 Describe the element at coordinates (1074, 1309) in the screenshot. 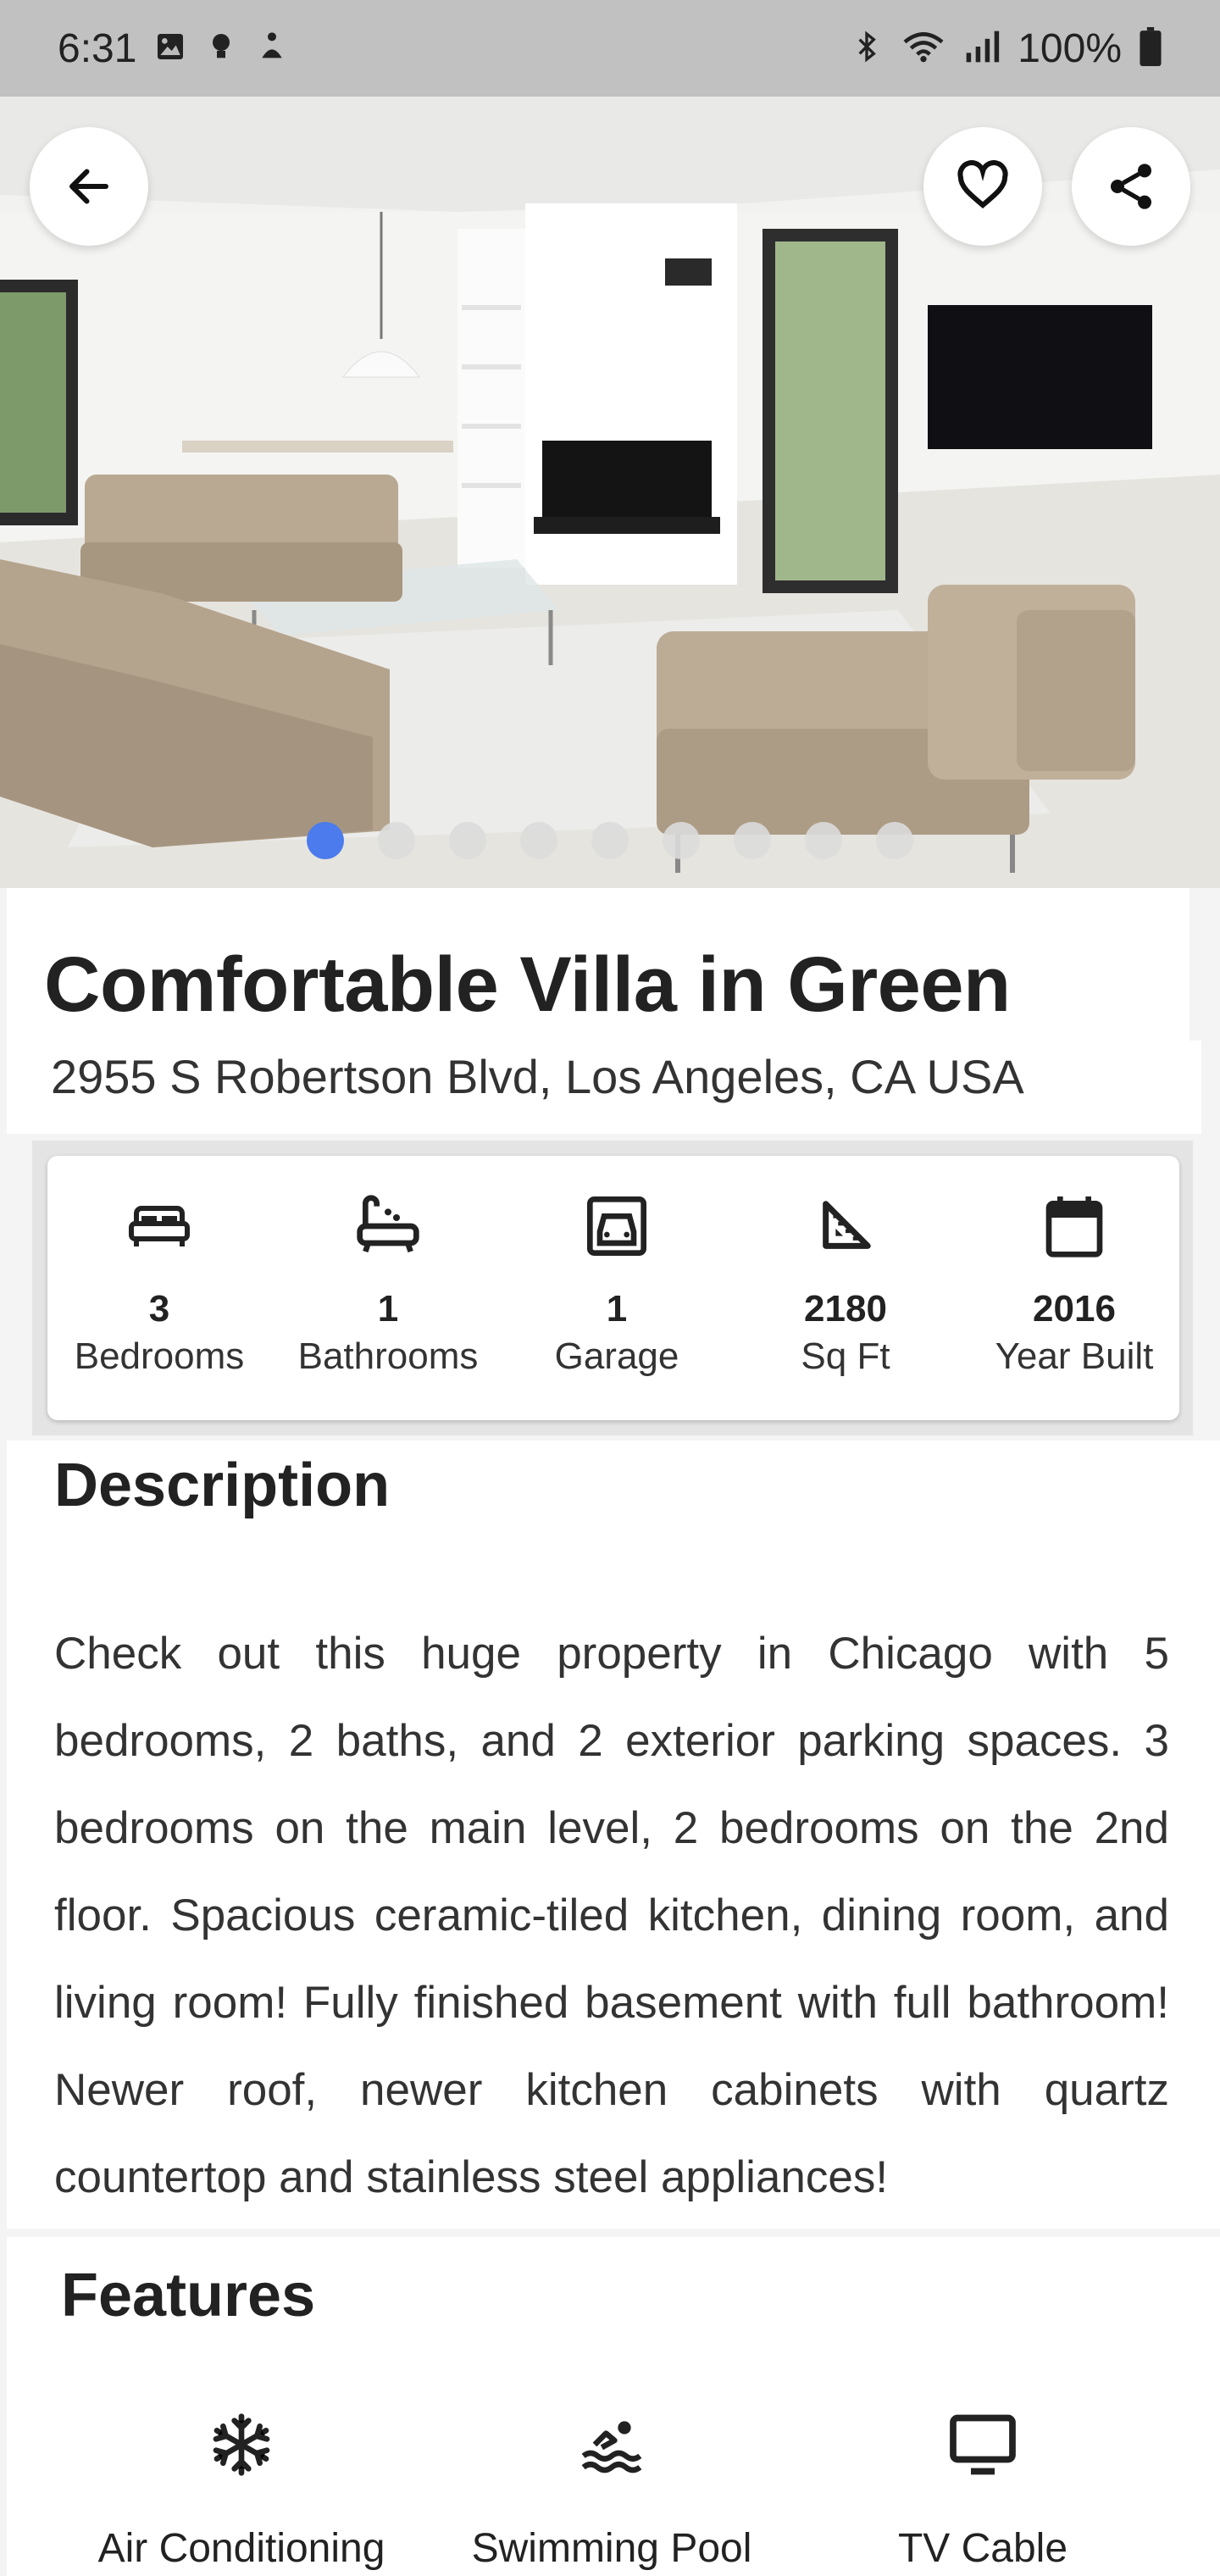

I see `stat-value: 2016` at that location.